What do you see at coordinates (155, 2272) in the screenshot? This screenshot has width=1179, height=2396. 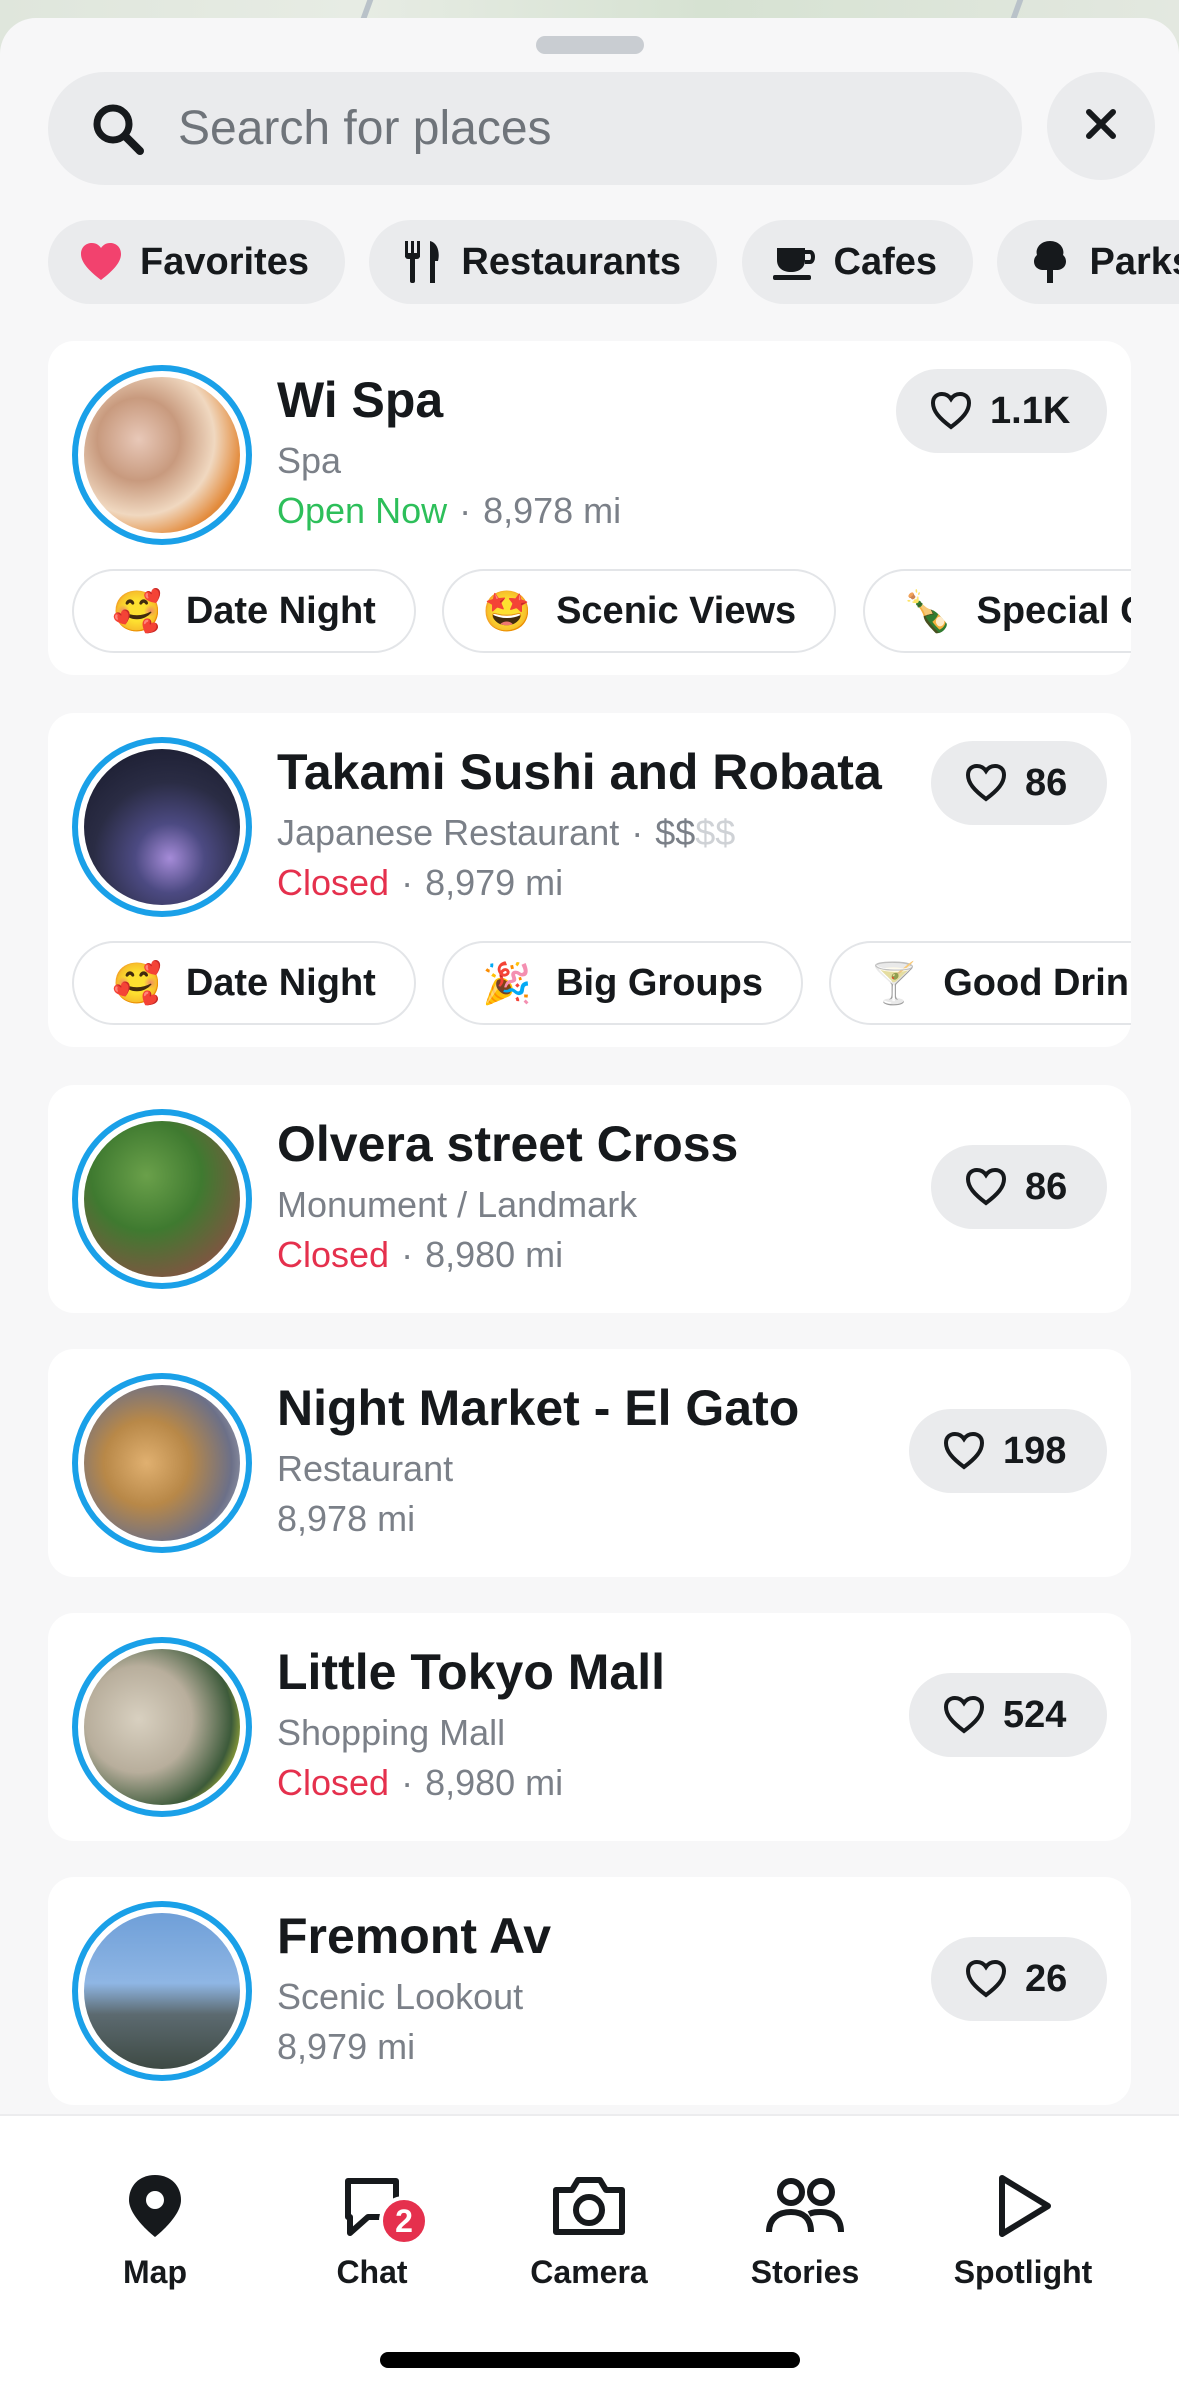 I see `tab-label: Map` at bounding box center [155, 2272].